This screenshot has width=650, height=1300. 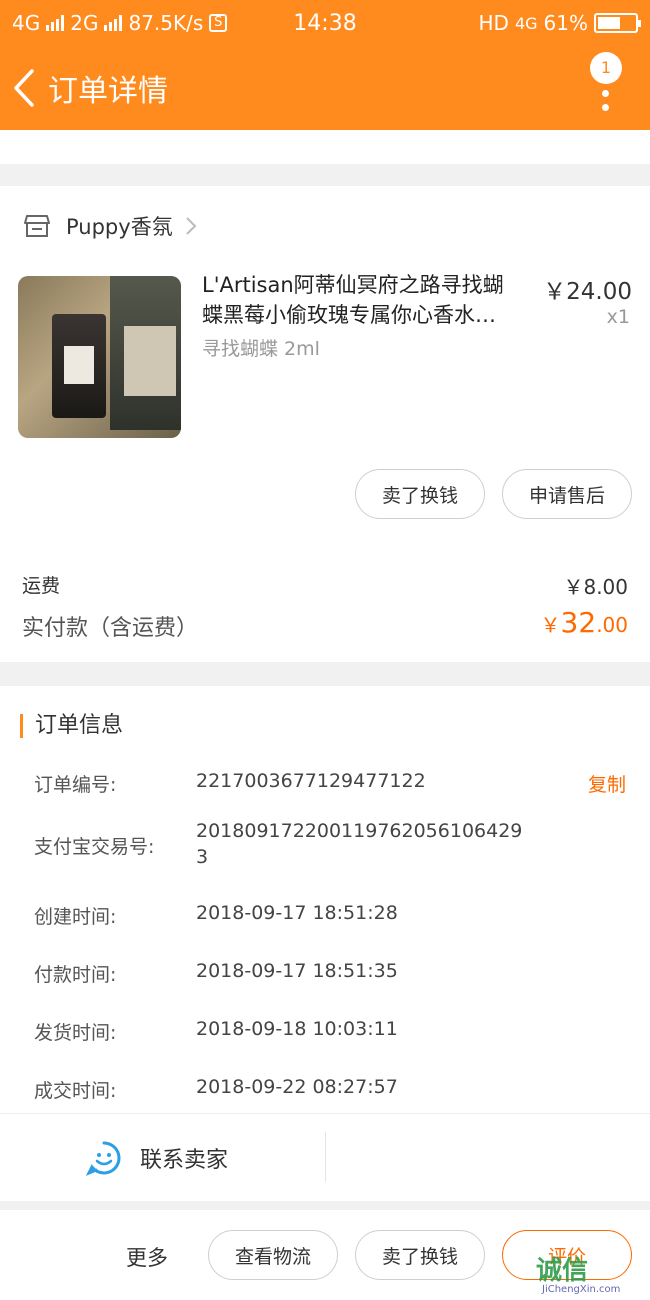 What do you see at coordinates (612, 625) in the screenshot?
I see `paid-cents: .00` at bounding box center [612, 625].